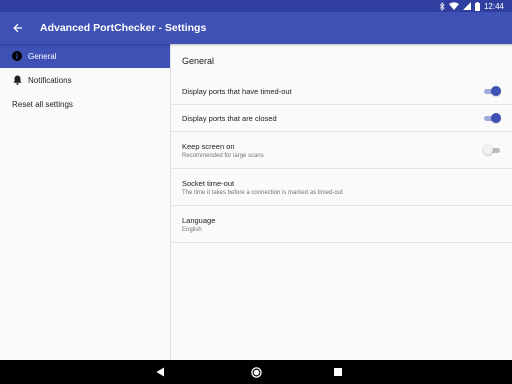 The height and width of the screenshot is (384, 512). I want to click on navigation-bar, so click(256, 372).